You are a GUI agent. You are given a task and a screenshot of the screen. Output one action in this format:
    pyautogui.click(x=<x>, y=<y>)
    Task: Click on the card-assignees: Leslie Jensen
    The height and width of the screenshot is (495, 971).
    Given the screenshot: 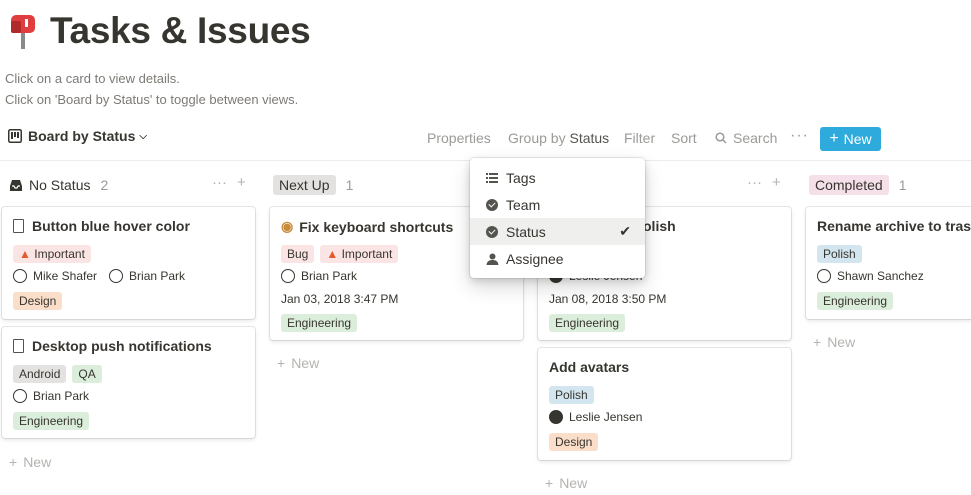 What is the action you would take?
    pyautogui.click(x=598, y=417)
    